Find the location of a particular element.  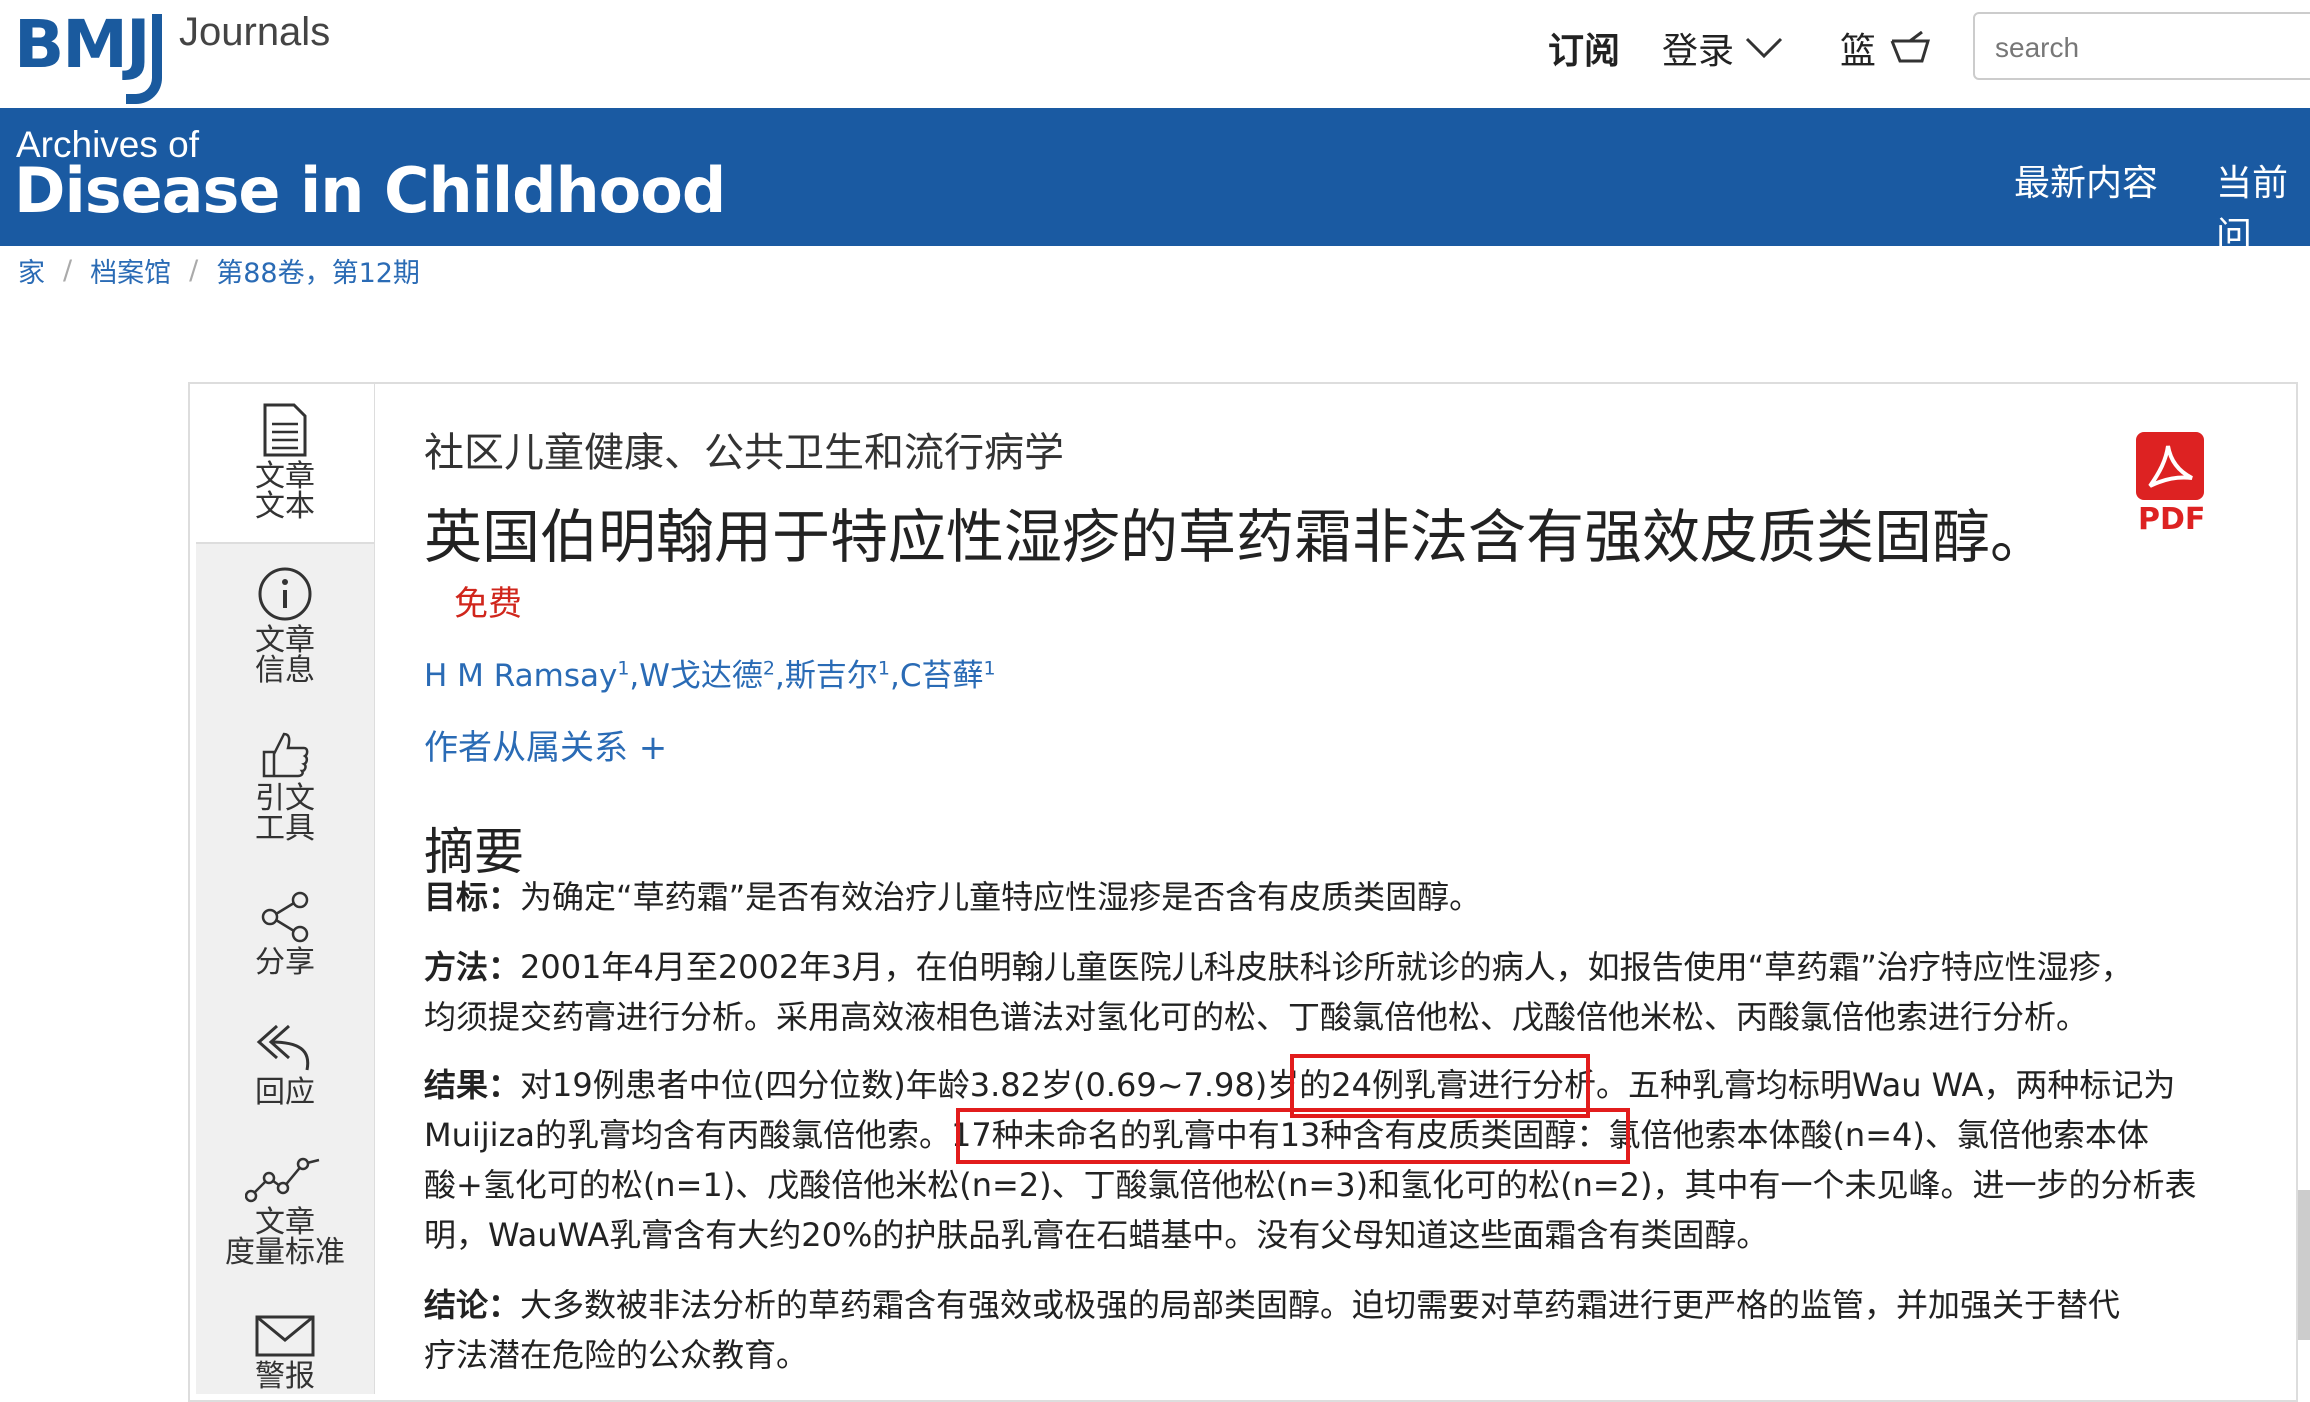

journal-title: Disease in Childhood is located at coordinates (370, 190).